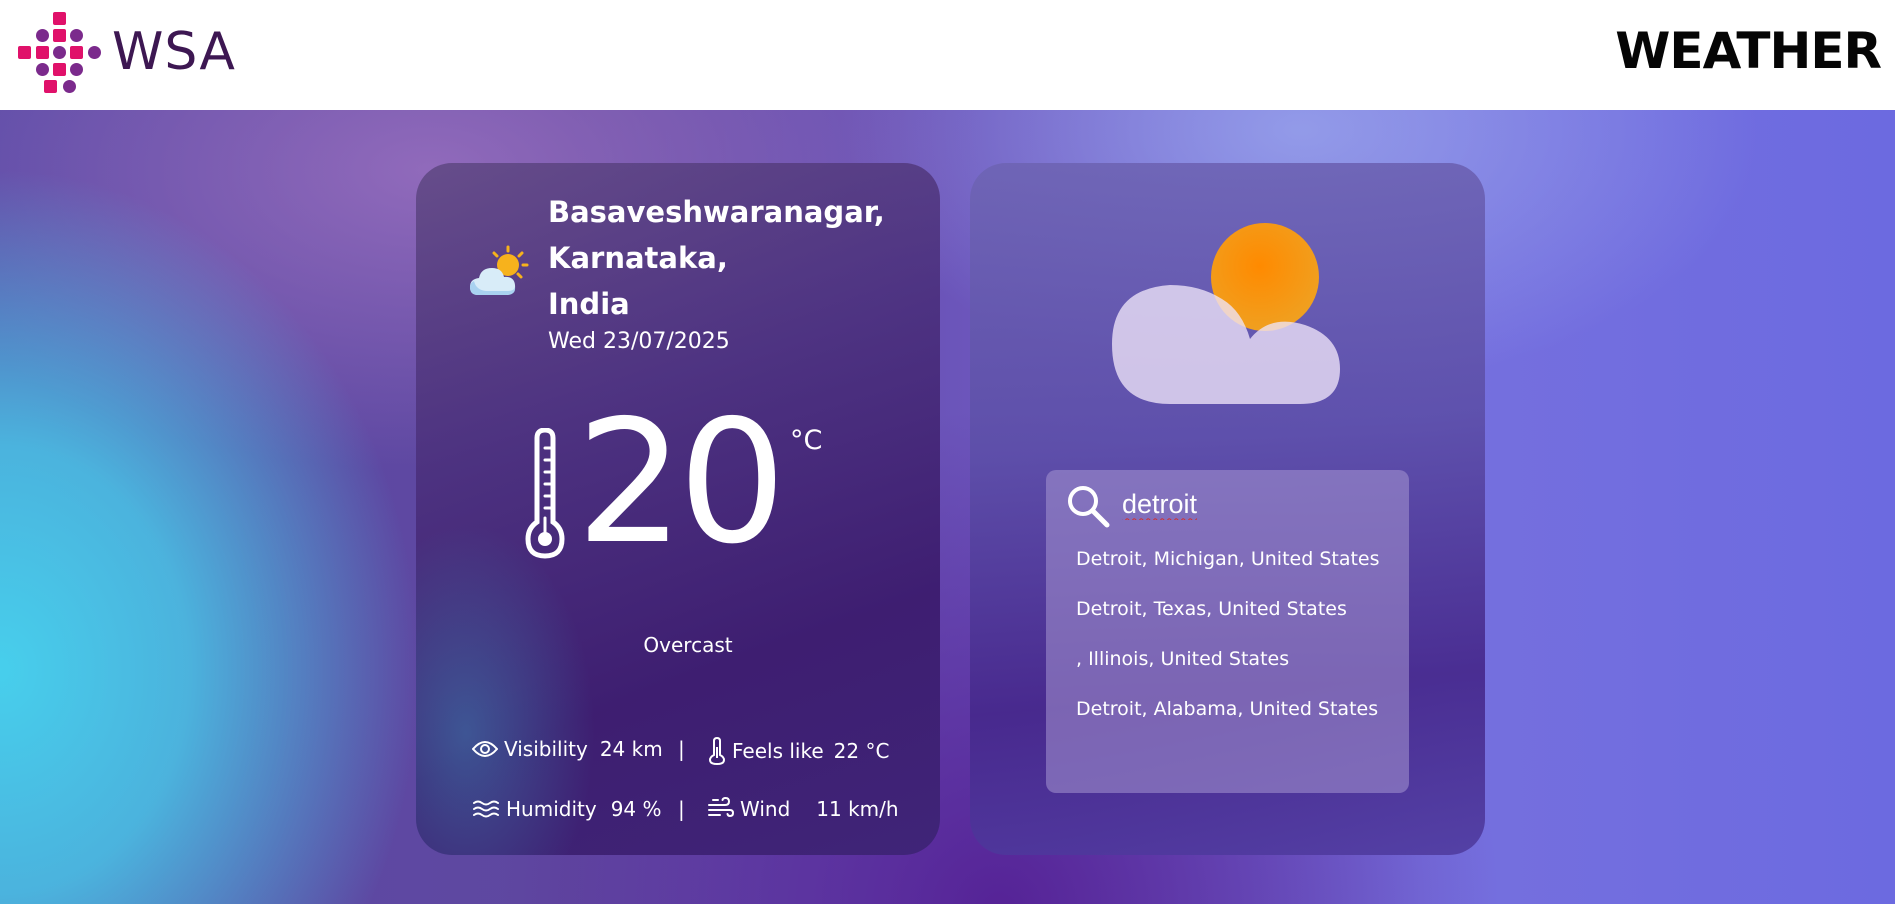 The height and width of the screenshot is (904, 1895). Describe the element at coordinates (692, 812) in the screenshot. I see `stats-row-2: Humidity 94 % | Wind 11 km/h` at that location.